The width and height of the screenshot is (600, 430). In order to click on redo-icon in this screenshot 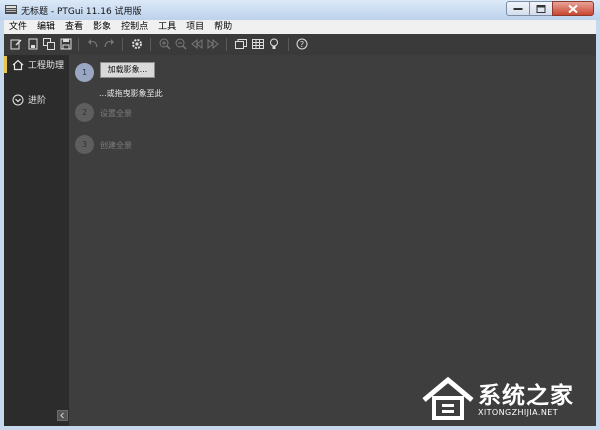, I will do `click(109, 43)`.